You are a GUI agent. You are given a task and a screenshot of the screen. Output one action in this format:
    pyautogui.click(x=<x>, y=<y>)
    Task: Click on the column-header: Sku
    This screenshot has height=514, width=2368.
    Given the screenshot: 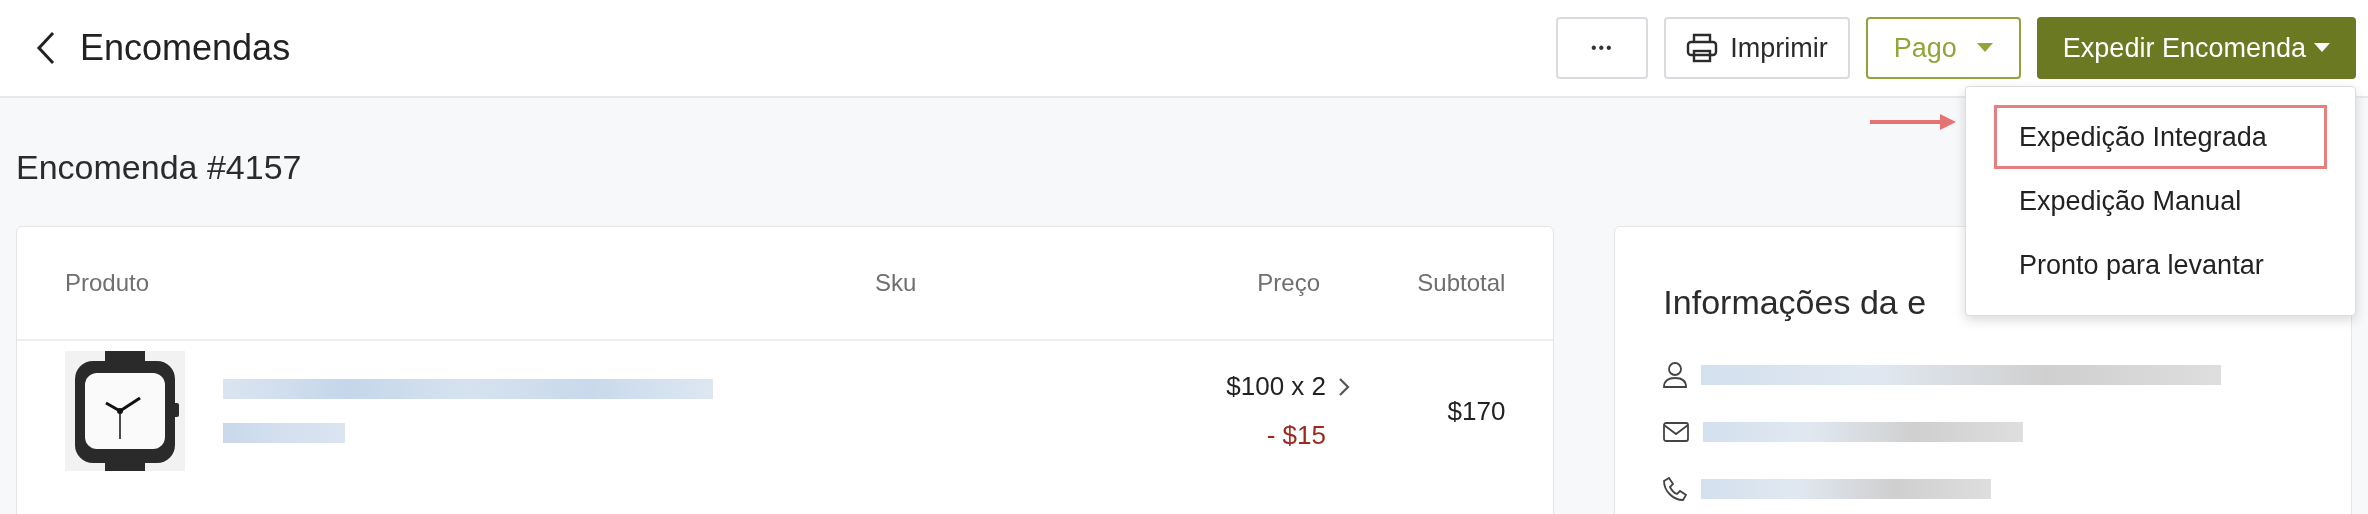 What is the action you would take?
    pyautogui.click(x=896, y=283)
    